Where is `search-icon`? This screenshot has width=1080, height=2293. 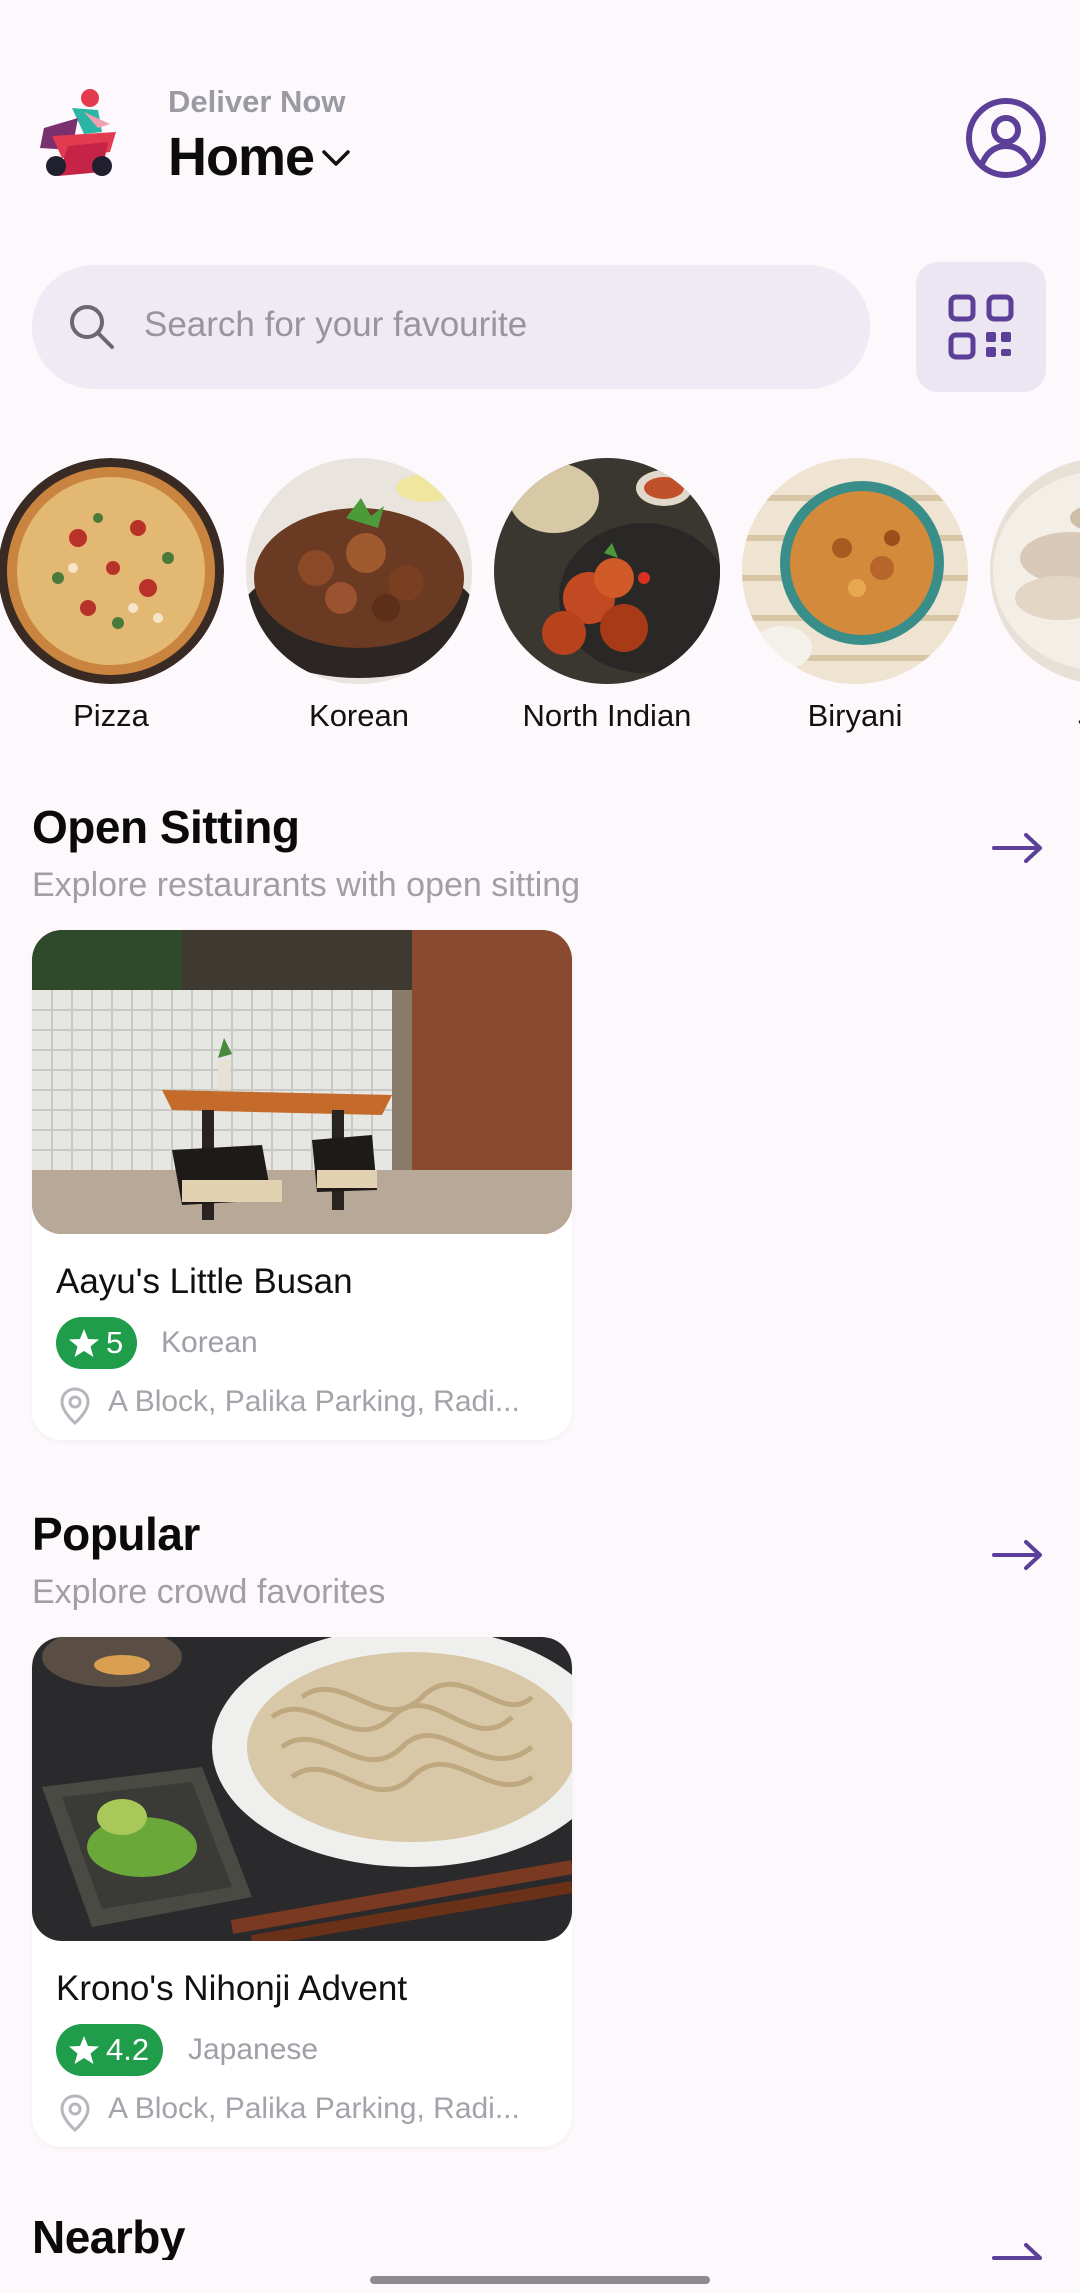
search-icon is located at coordinates (92, 329).